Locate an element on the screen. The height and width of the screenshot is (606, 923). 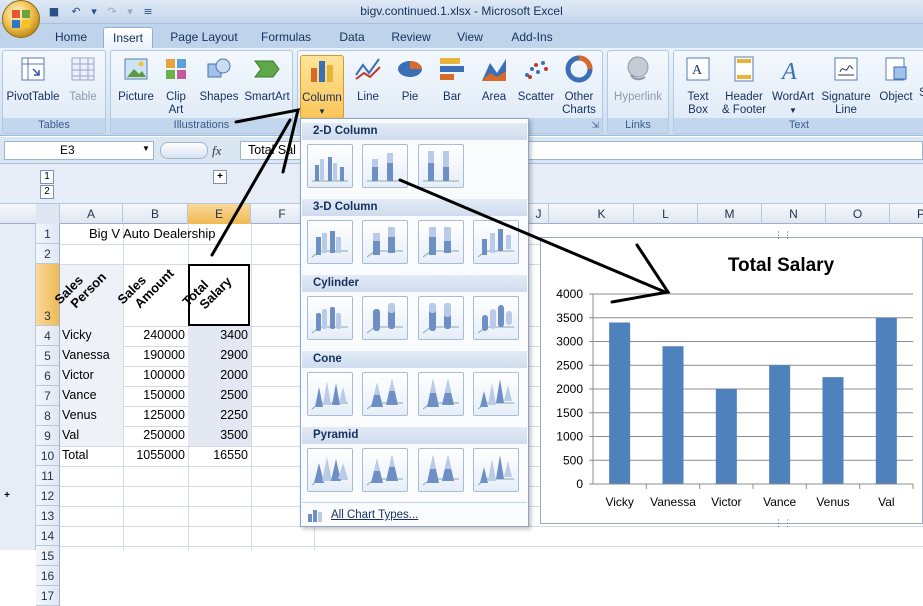
wordart-button: A WordArt ▼ is located at coordinates (793, 86).